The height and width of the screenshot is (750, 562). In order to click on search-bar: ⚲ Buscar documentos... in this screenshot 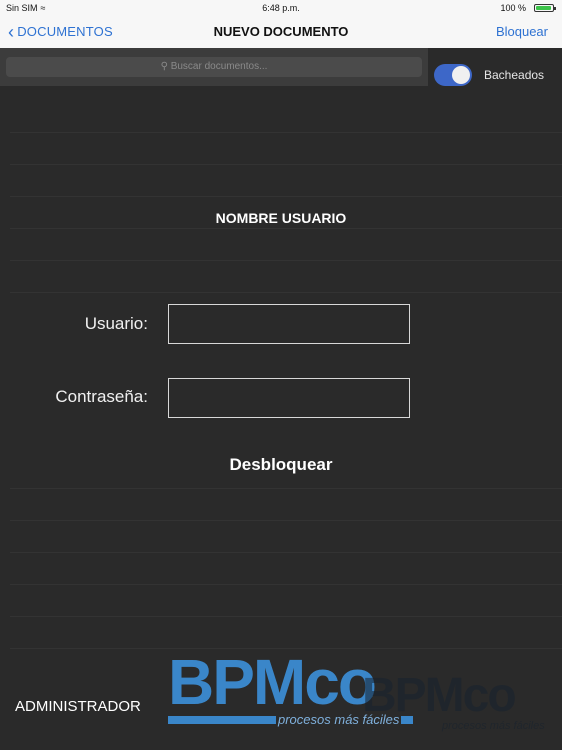, I will do `click(214, 67)`.